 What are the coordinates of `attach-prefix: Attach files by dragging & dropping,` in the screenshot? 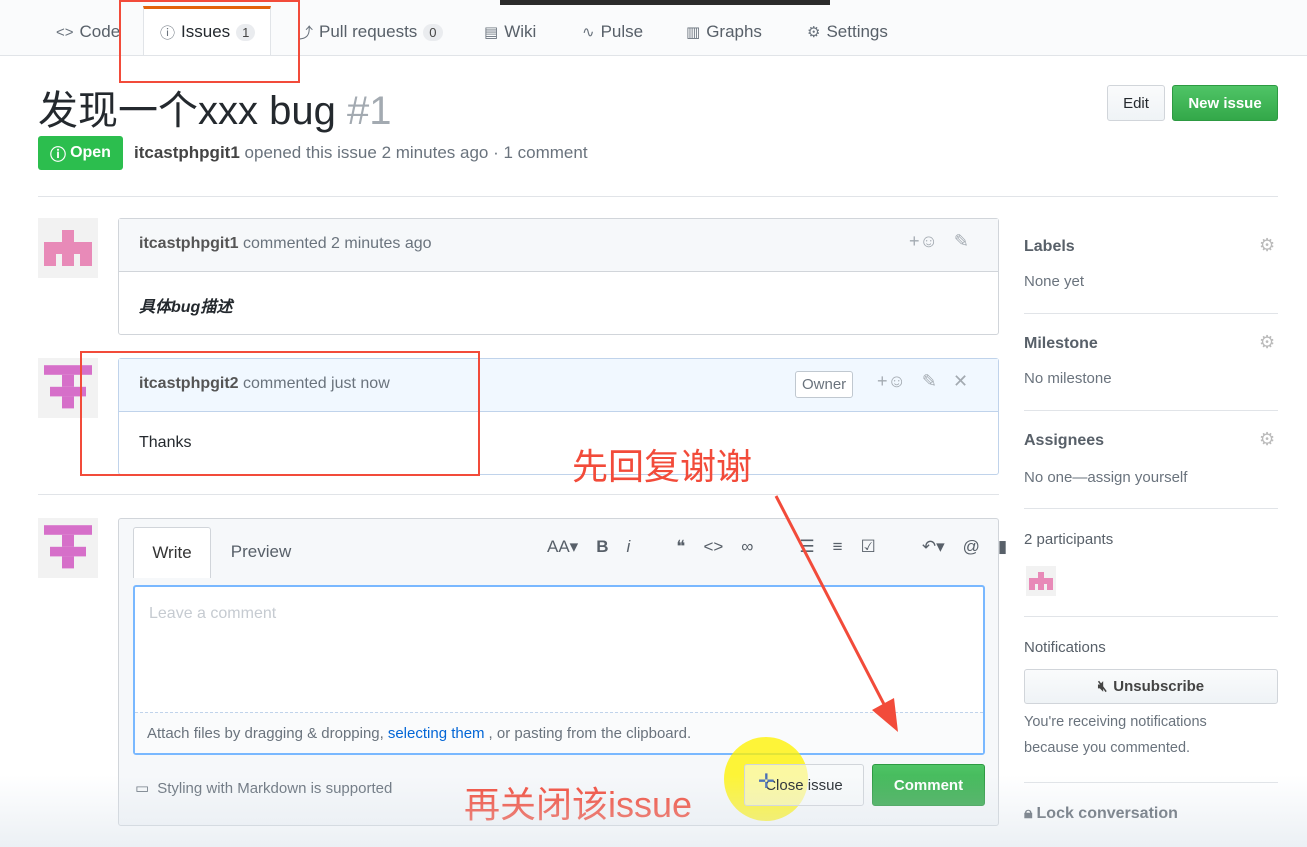 It's located at (265, 733).